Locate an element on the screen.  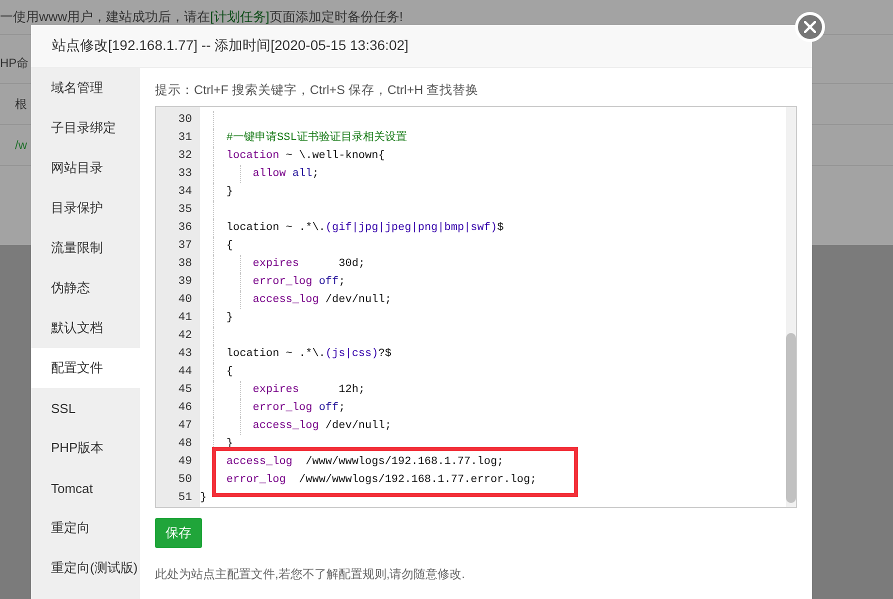
sidebar-item: 网站目录 is located at coordinates (85, 168).